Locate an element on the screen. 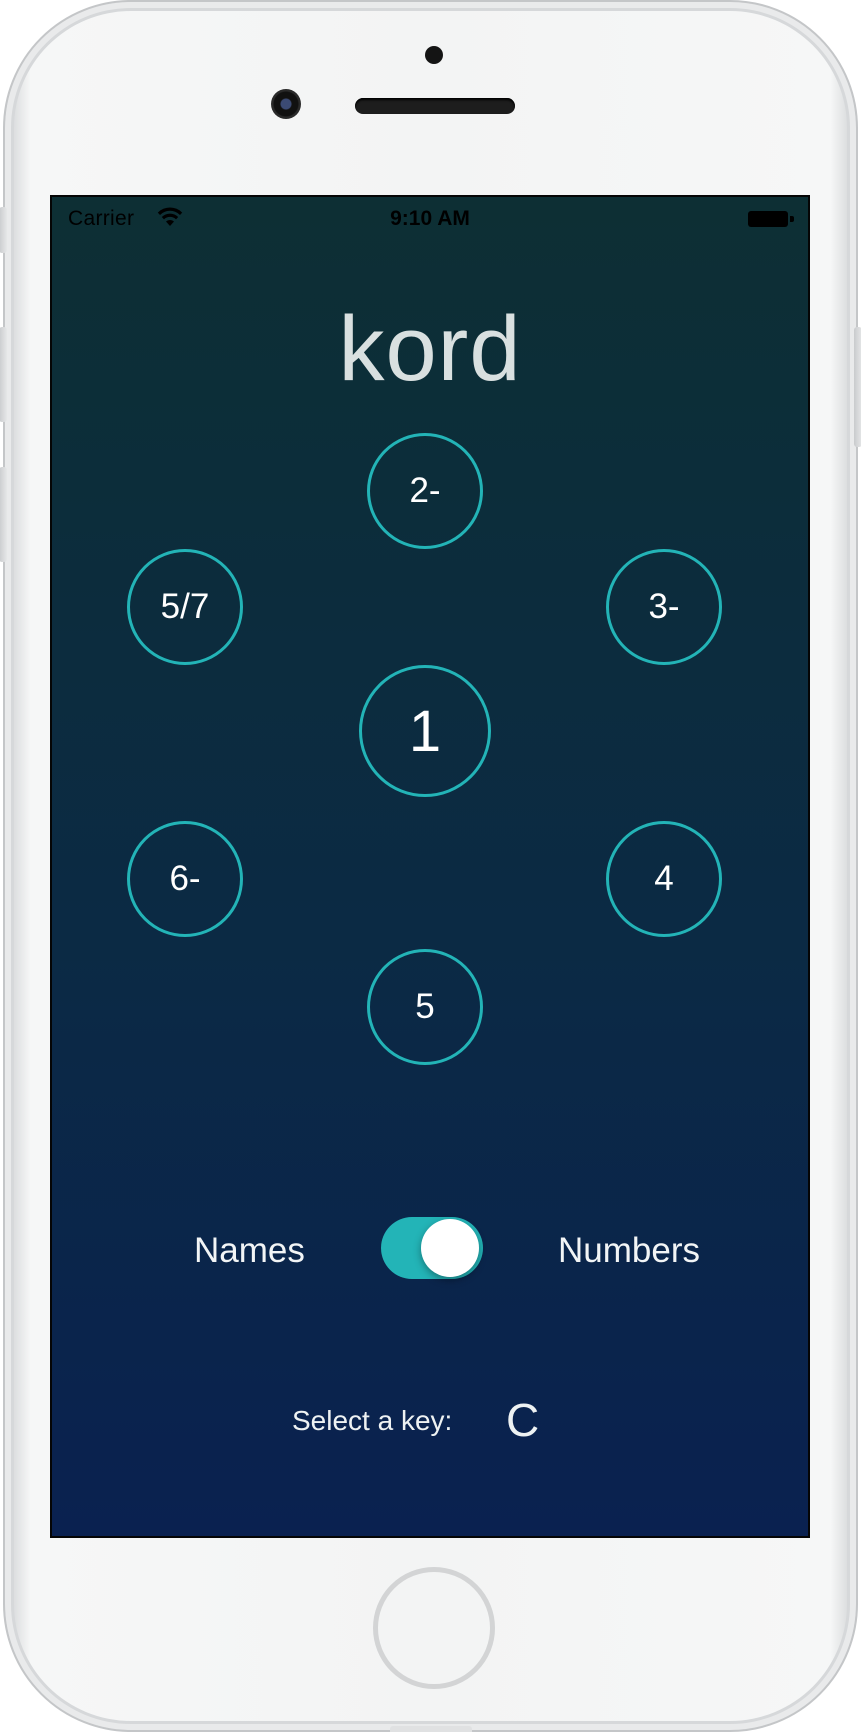  clock: 9:10 AM is located at coordinates (430, 218).